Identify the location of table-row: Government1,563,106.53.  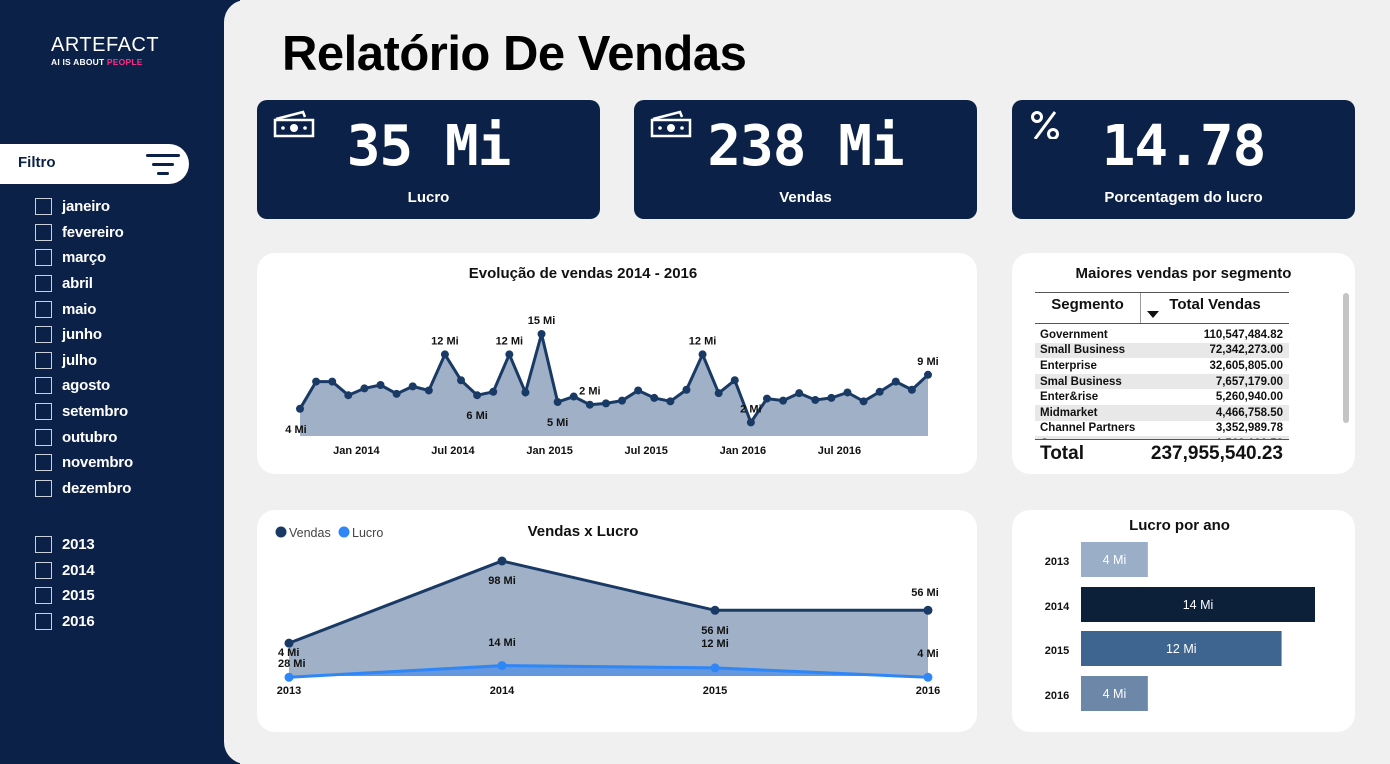
(1162, 437).